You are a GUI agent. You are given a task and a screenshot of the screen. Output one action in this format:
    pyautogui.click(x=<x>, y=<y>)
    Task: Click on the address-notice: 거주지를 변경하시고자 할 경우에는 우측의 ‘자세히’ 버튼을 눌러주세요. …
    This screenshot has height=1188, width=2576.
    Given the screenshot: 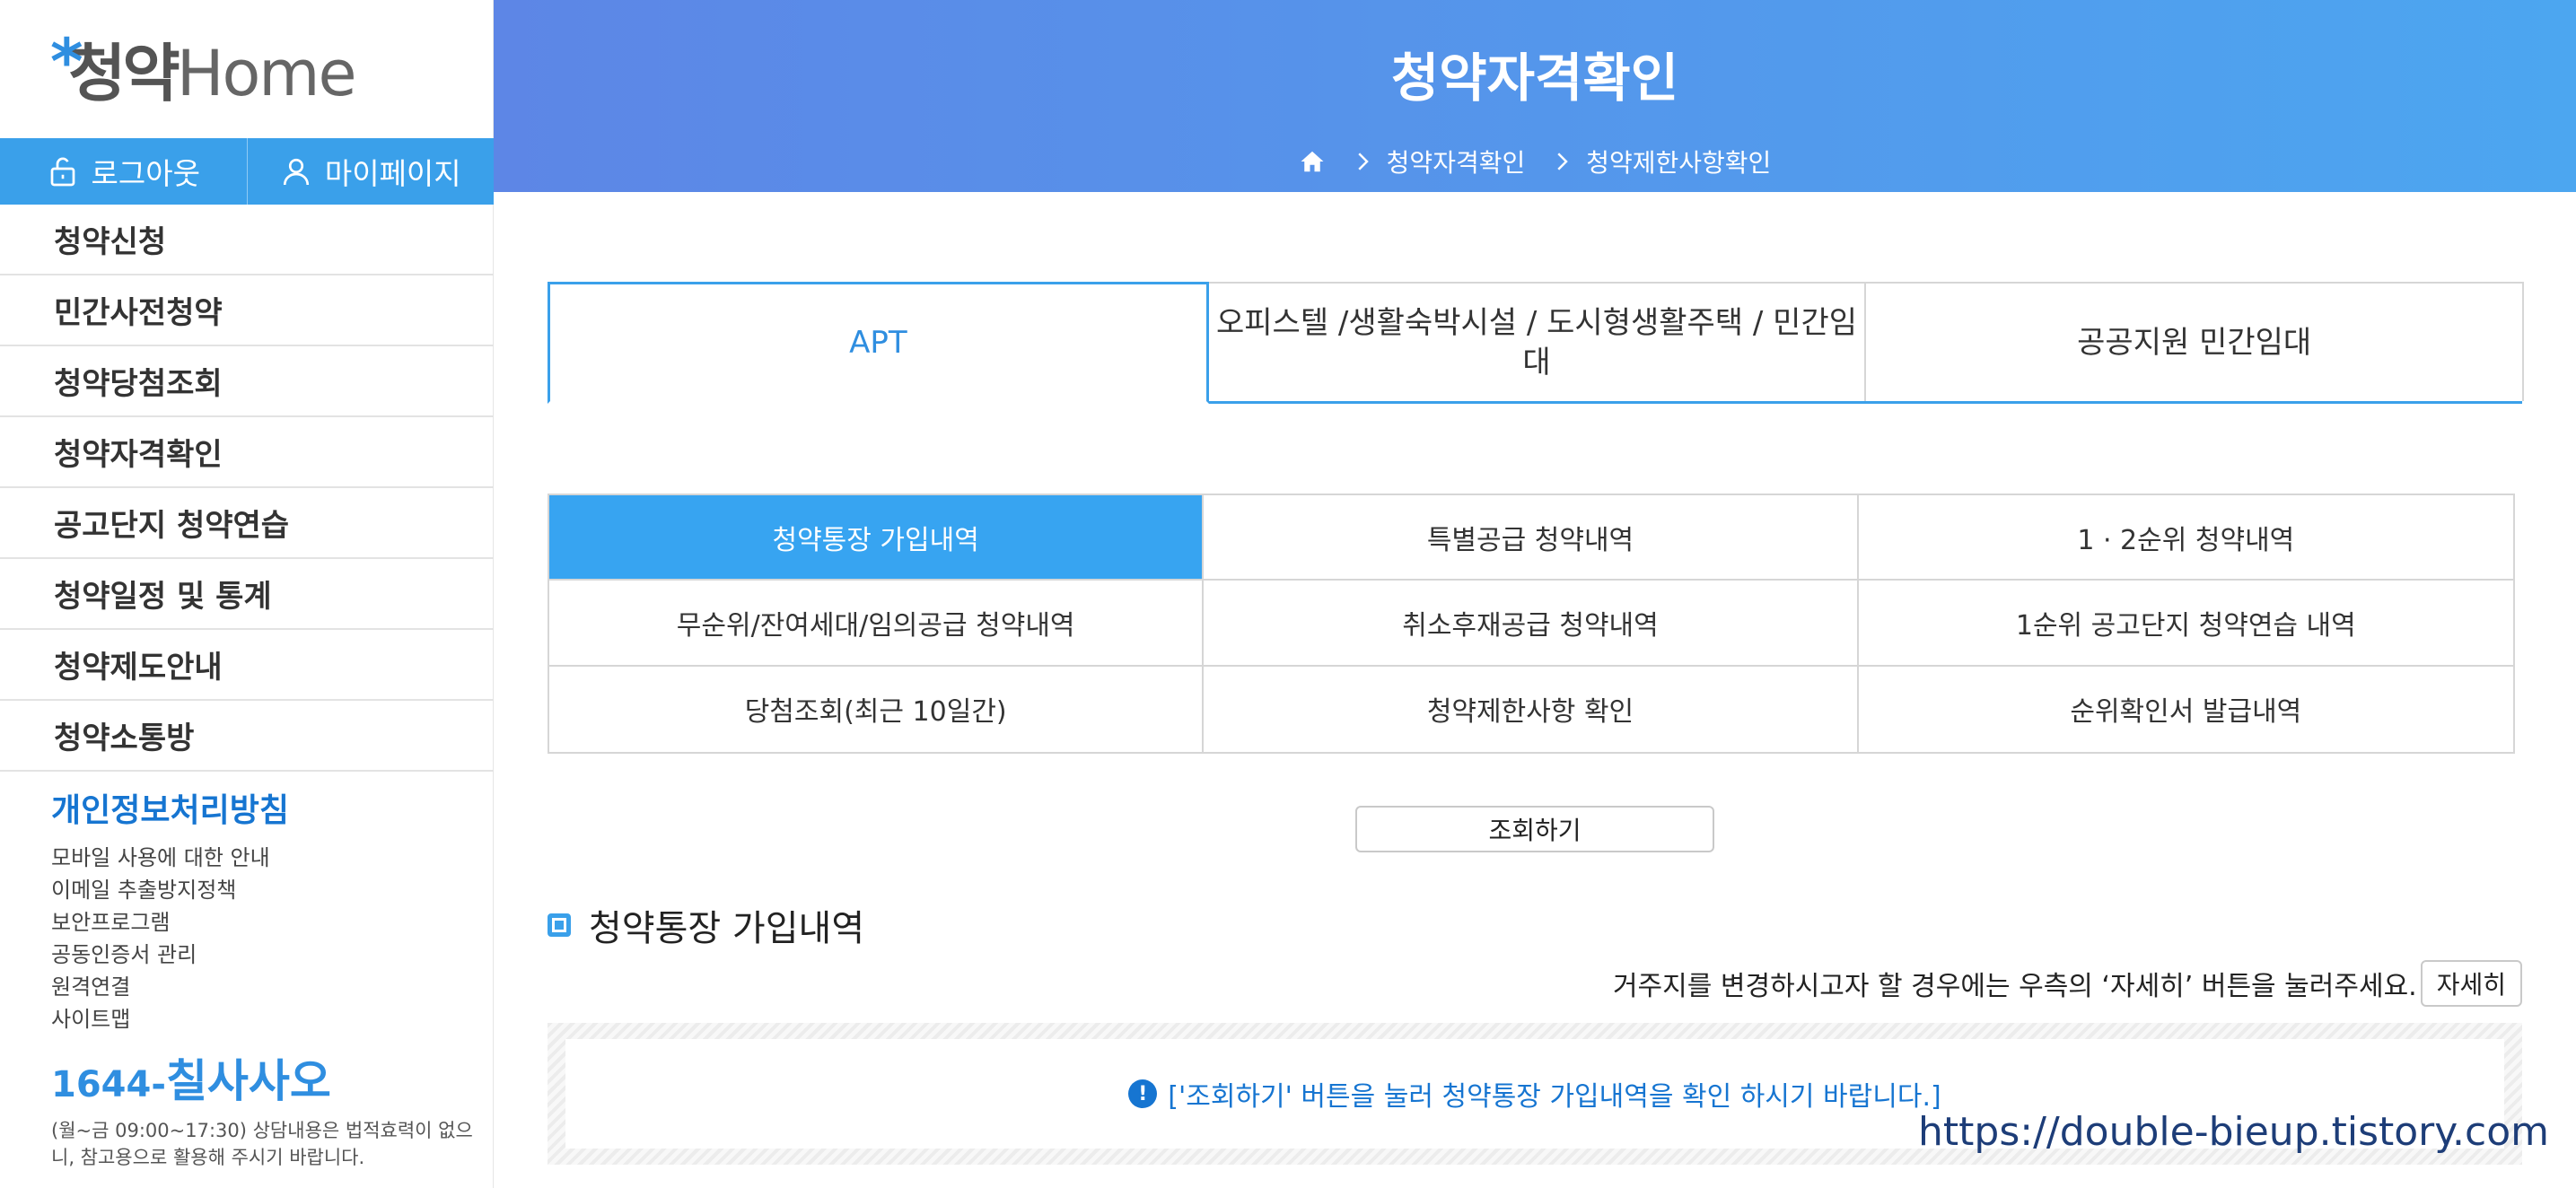 What is the action you would take?
    pyautogui.click(x=2067, y=983)
    